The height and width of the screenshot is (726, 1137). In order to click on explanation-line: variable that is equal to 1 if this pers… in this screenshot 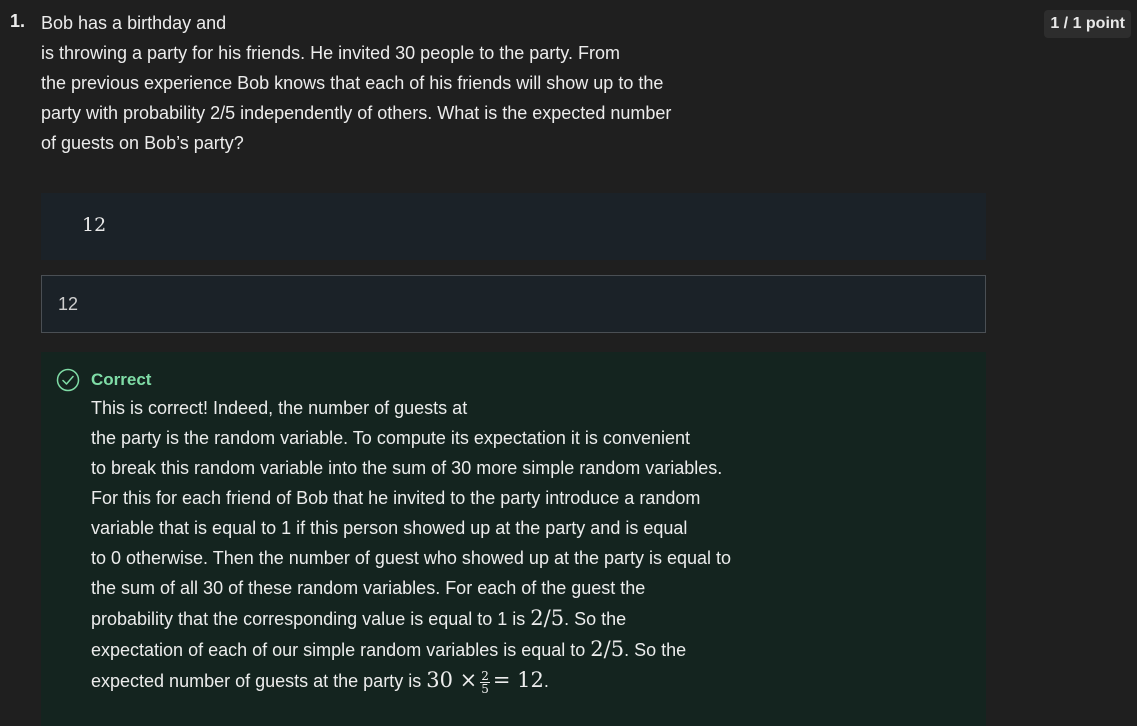, I will do `click(389, 528)`.